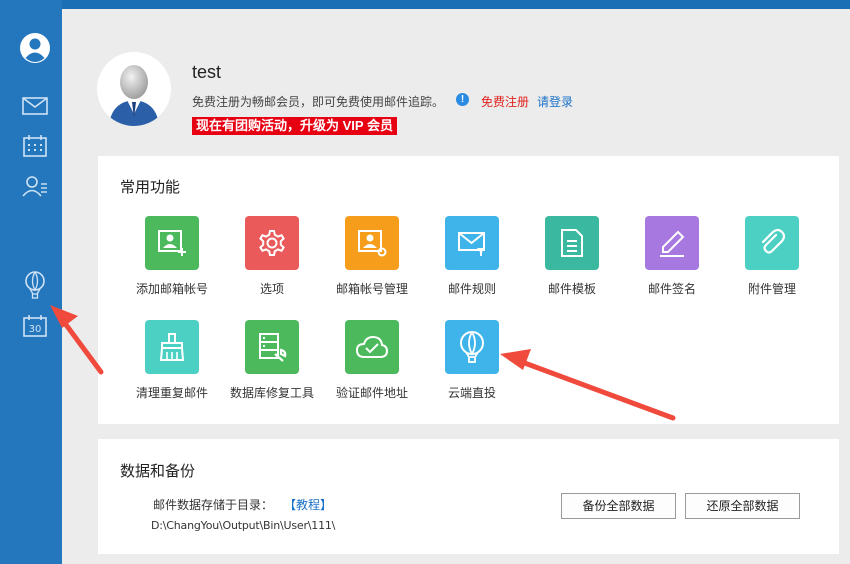  Describe the element at coordinates (372, 347) in the screenshot. I see `cloud-check-icon` at that location.